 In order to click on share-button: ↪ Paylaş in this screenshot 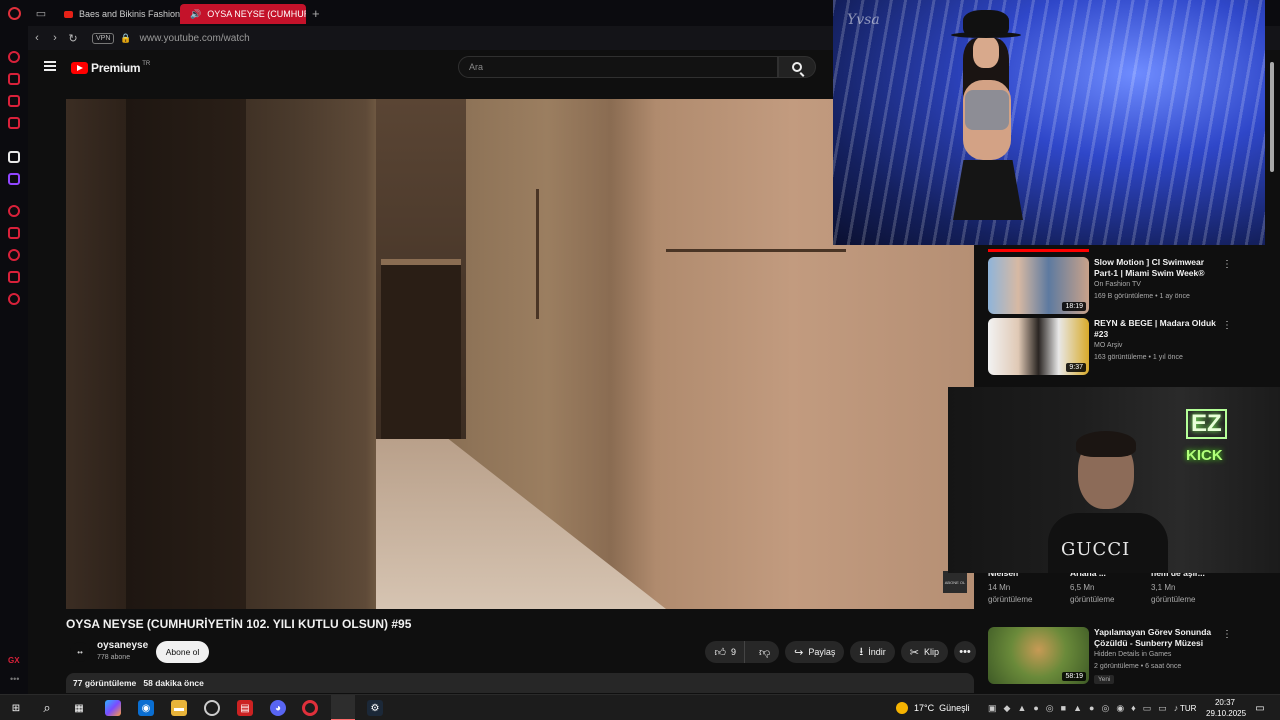, I will do `click(815, 652)`.